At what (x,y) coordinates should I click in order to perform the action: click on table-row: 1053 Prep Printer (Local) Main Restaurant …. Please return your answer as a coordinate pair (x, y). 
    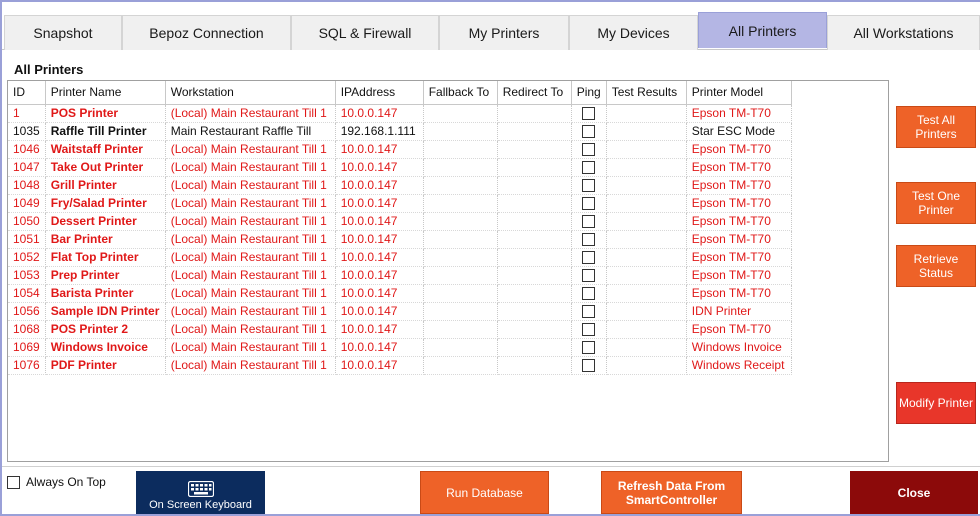
    Looking at the image, I should click on (400, 275).